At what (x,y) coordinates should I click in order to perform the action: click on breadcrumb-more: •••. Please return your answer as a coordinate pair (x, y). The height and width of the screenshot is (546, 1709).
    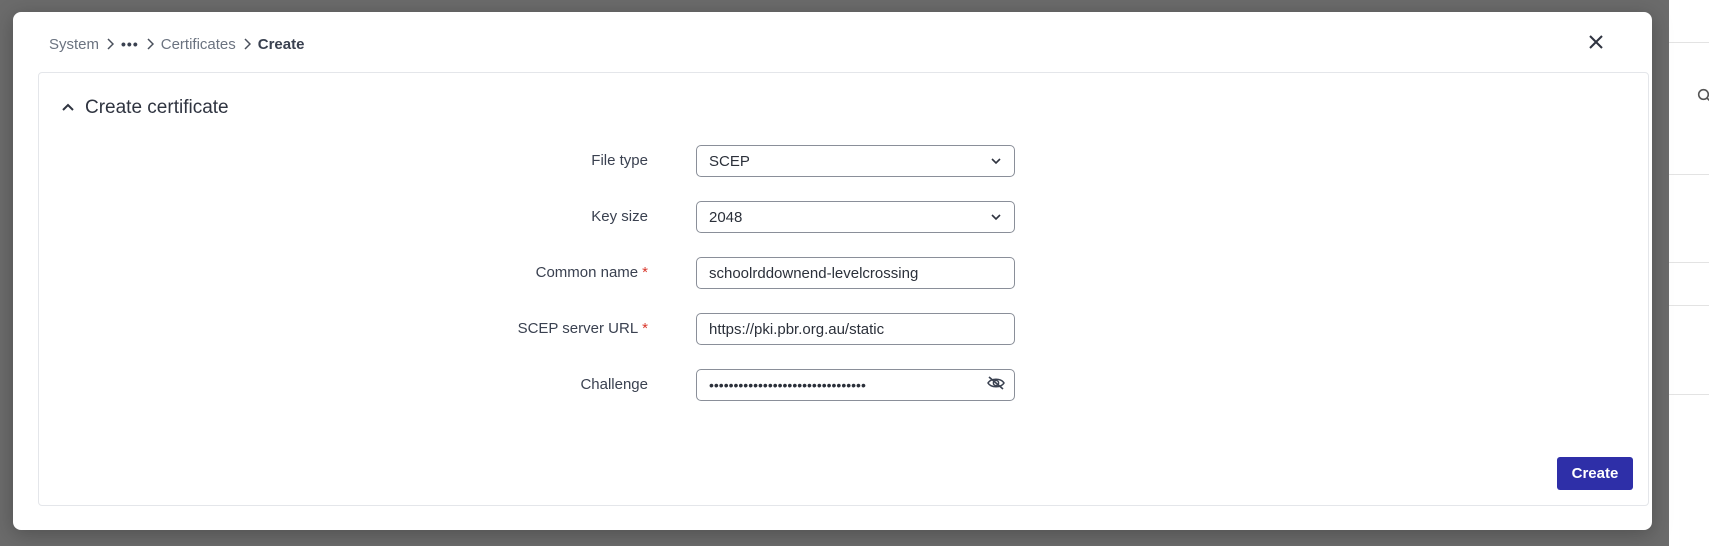
    Looking at the image, I should click on (130, 44).